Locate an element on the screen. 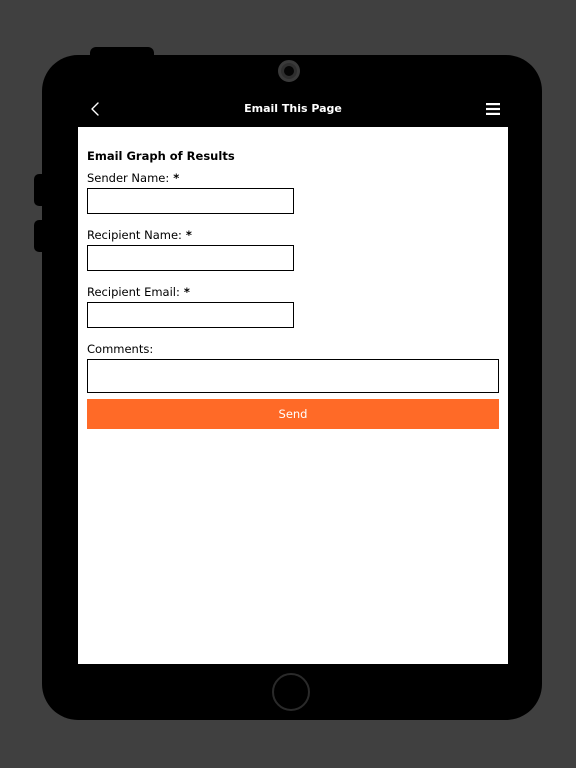 Image resolution: width=576 pixels, height=768 pixels. recipient-email-input is located at coordinates (190, 315).